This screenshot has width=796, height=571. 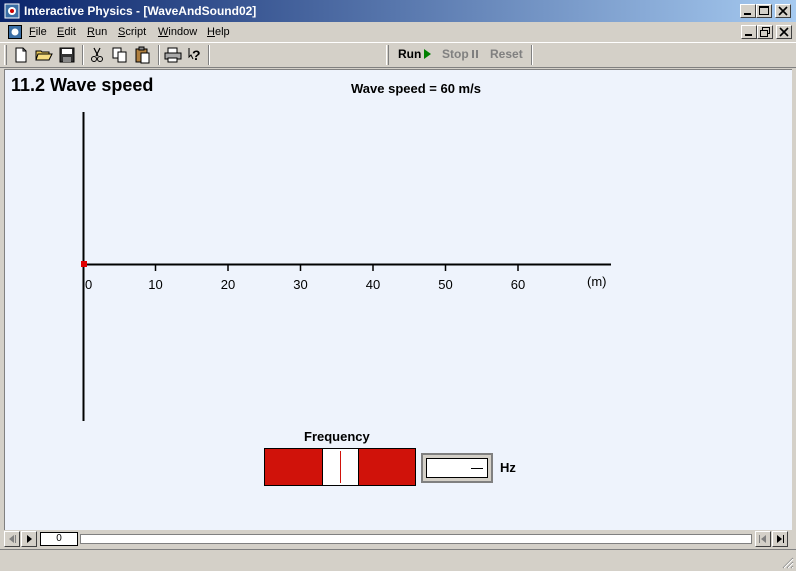 What do you see at coordinates (177, 32) in the screenshot?
I see `menu-window: Window` at bounding box center [177, 32].